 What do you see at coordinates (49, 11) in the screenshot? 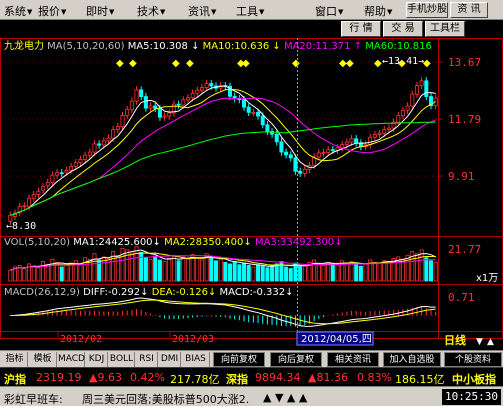
I see `menu-label: 报价` at bounding box center [49, 11].